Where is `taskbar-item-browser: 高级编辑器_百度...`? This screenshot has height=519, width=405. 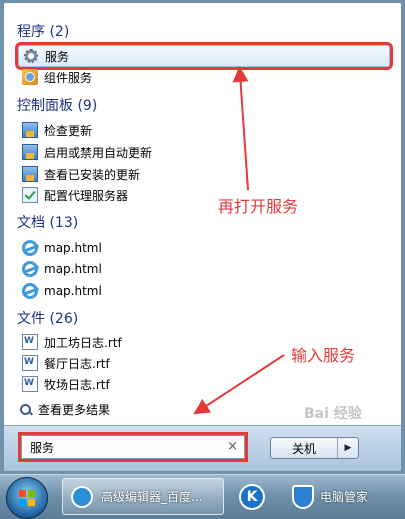 taskbar-item-browser: 高级编辑器_百度... is located at coordinates (143, 496).